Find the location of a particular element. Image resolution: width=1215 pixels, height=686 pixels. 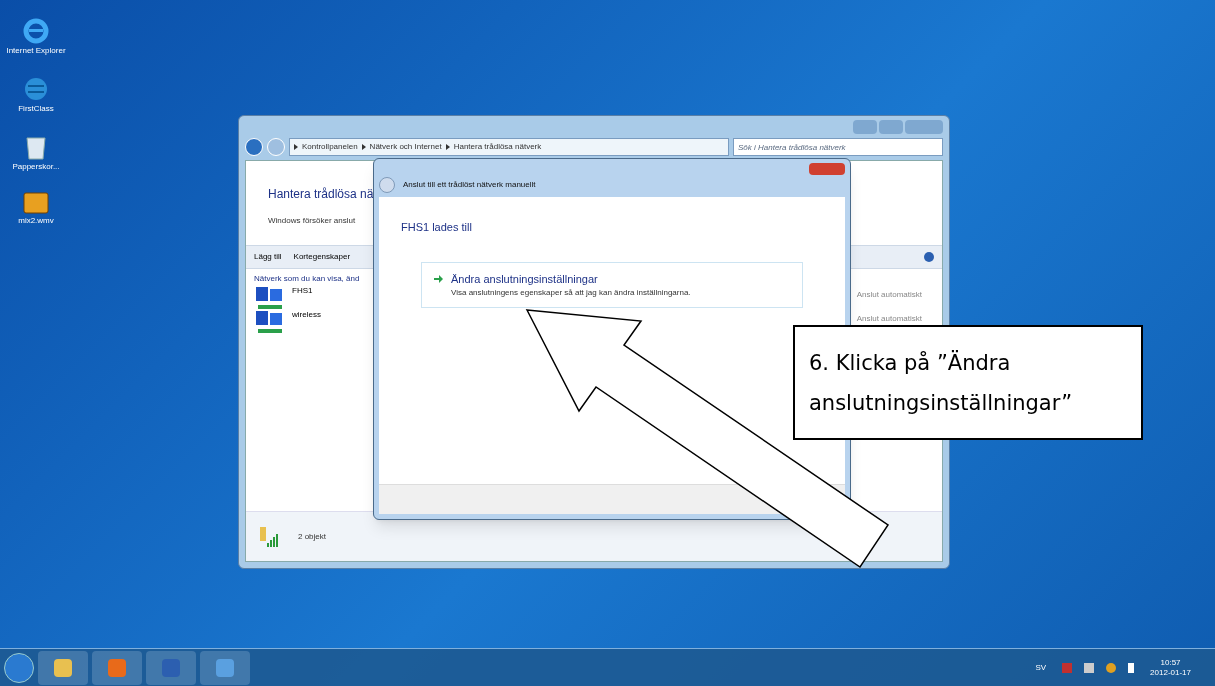

start-button is located at coordinates (19, 667).